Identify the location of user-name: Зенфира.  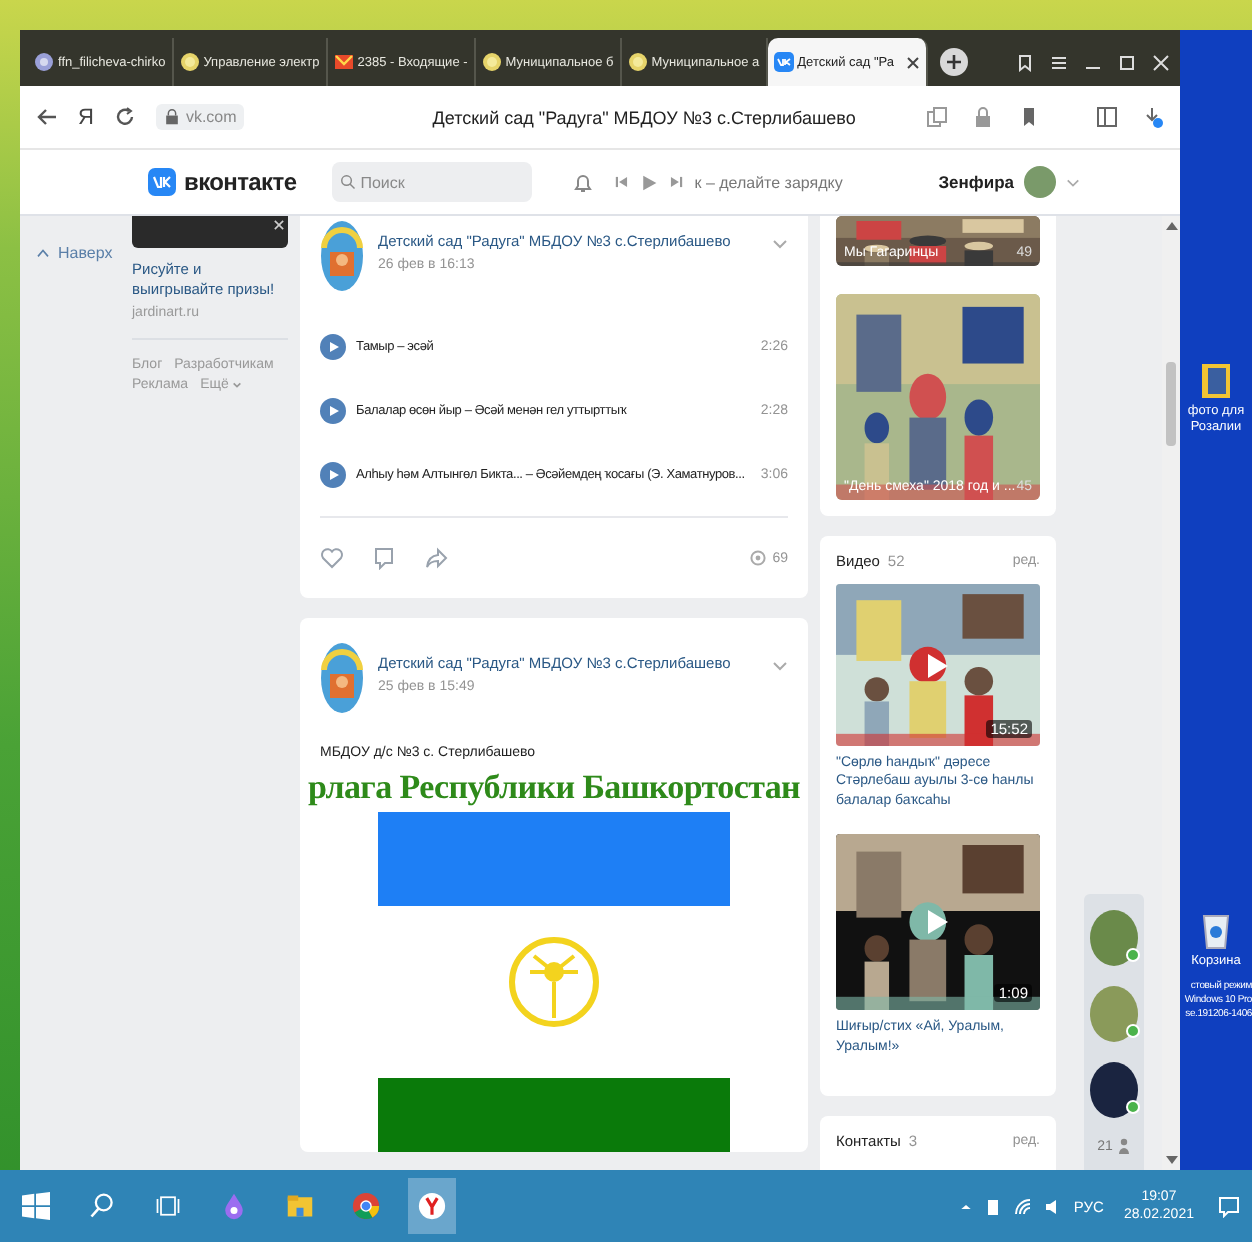
(976, 182).